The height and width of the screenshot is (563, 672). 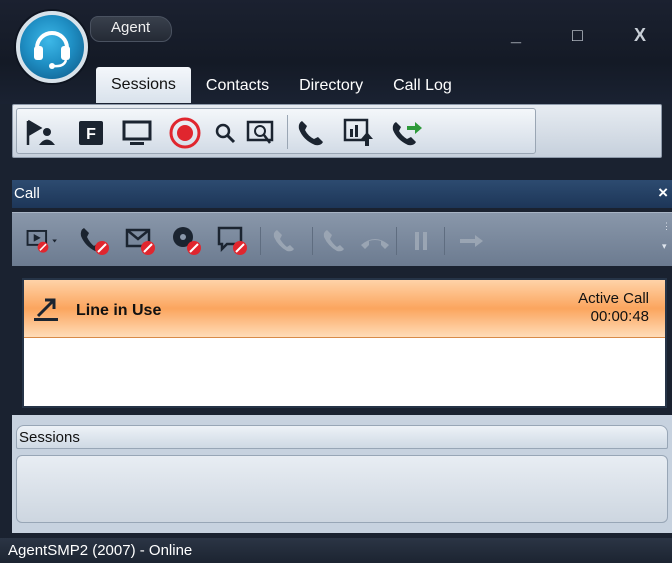 I want to click on ribbon-toolbar: F, so click(x=337, y=131).